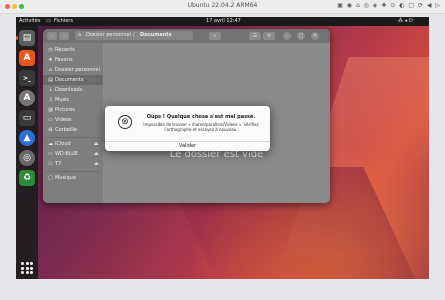 Image resolution: width=445 pixels, height=300 pixels. Describe the element at coordinates (69, 90) in the screenshot. I see `sidebar-item-label: Downloads` at that location.